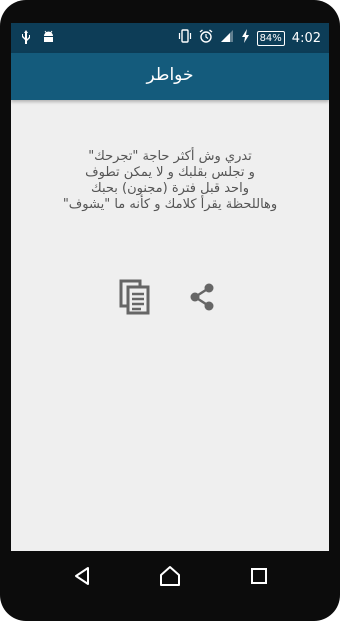  What do you see at coordinates (227, 38) in the screenshot?
I see `signal-icon` at bounding box center [227, 38].